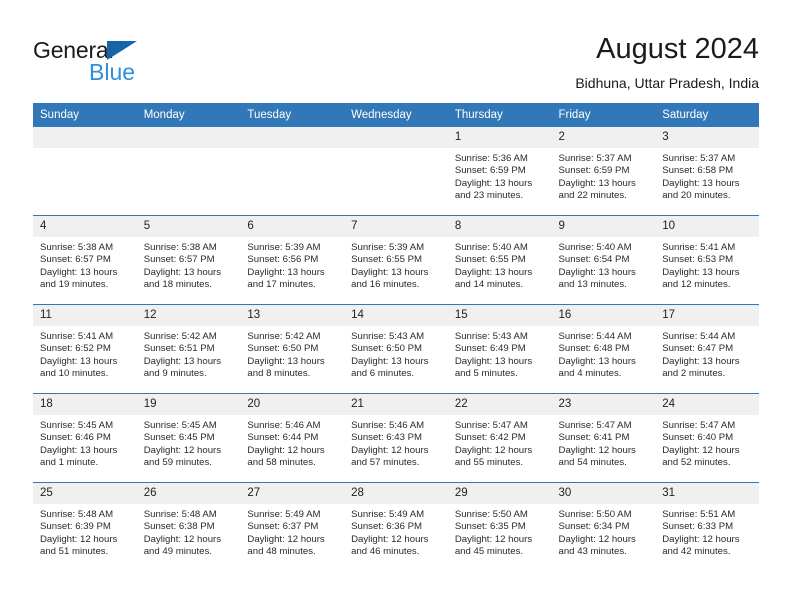 The width and height of the screenshot is (792, 612). I want to click on day-detail-line: and 8 minutes., so click(279, 374).